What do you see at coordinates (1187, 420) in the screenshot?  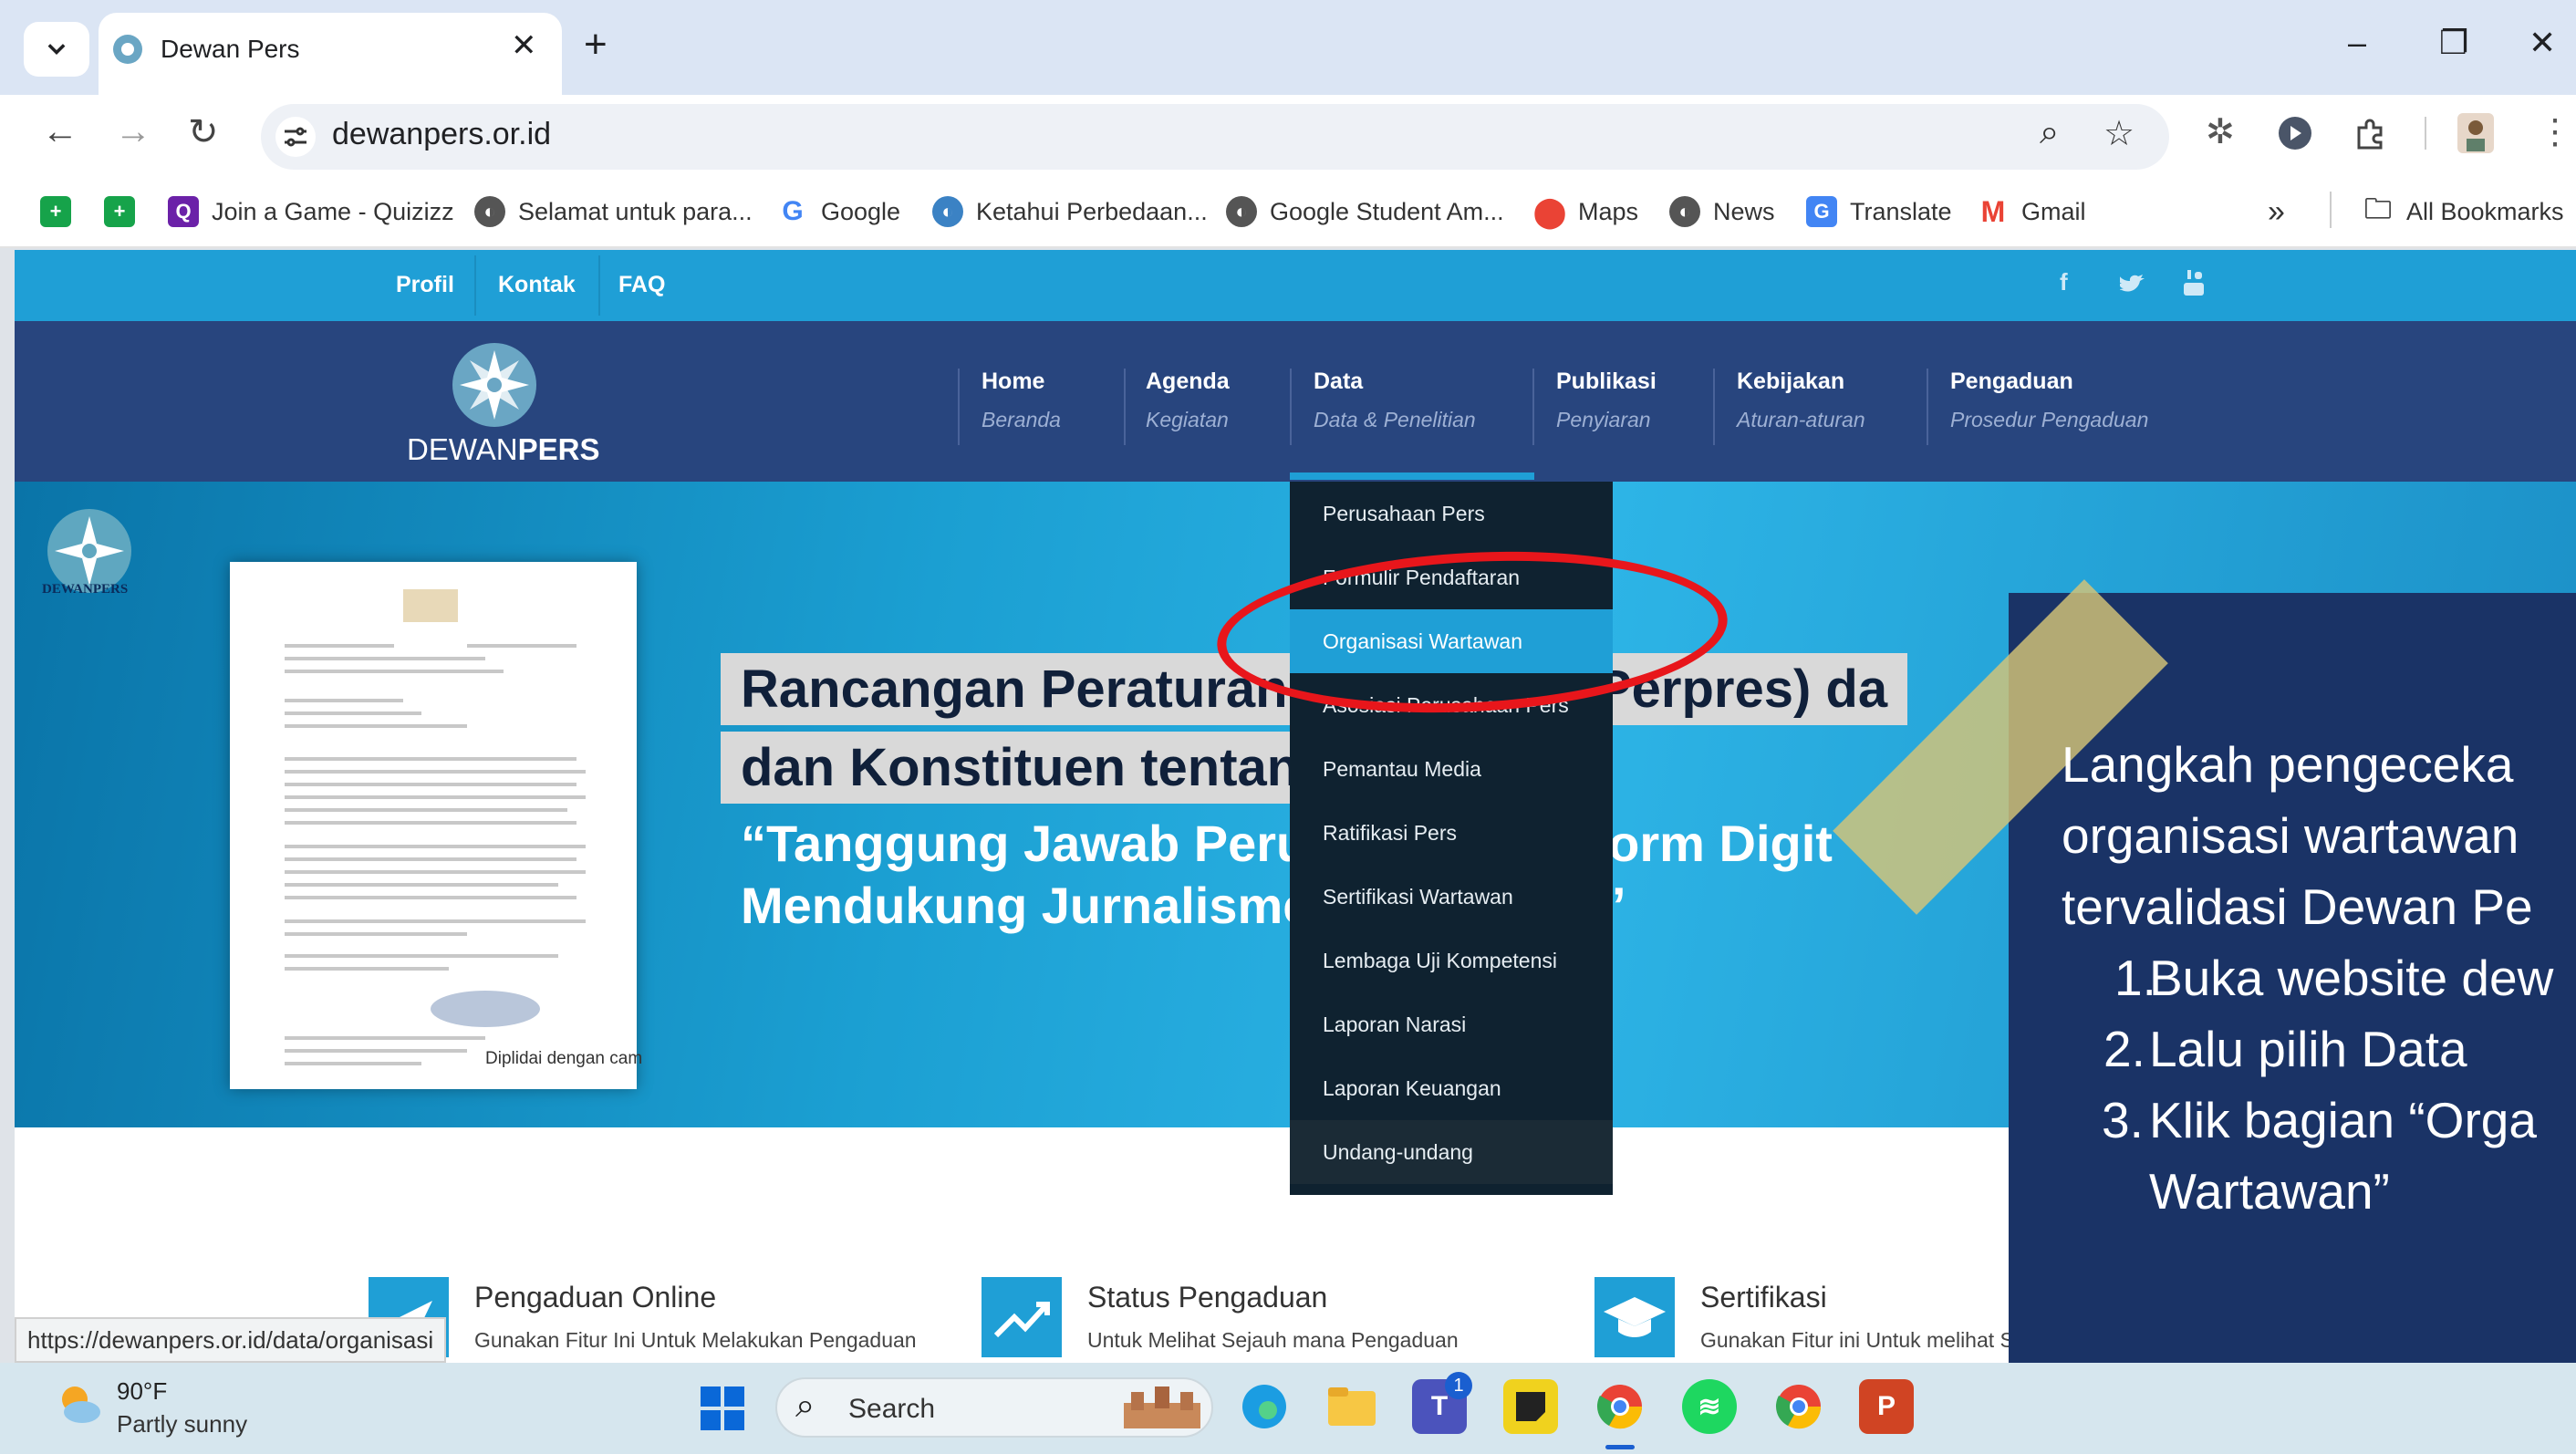 I see `nav-subtitle: Kegiatan` at bounding box center [1187, 420].